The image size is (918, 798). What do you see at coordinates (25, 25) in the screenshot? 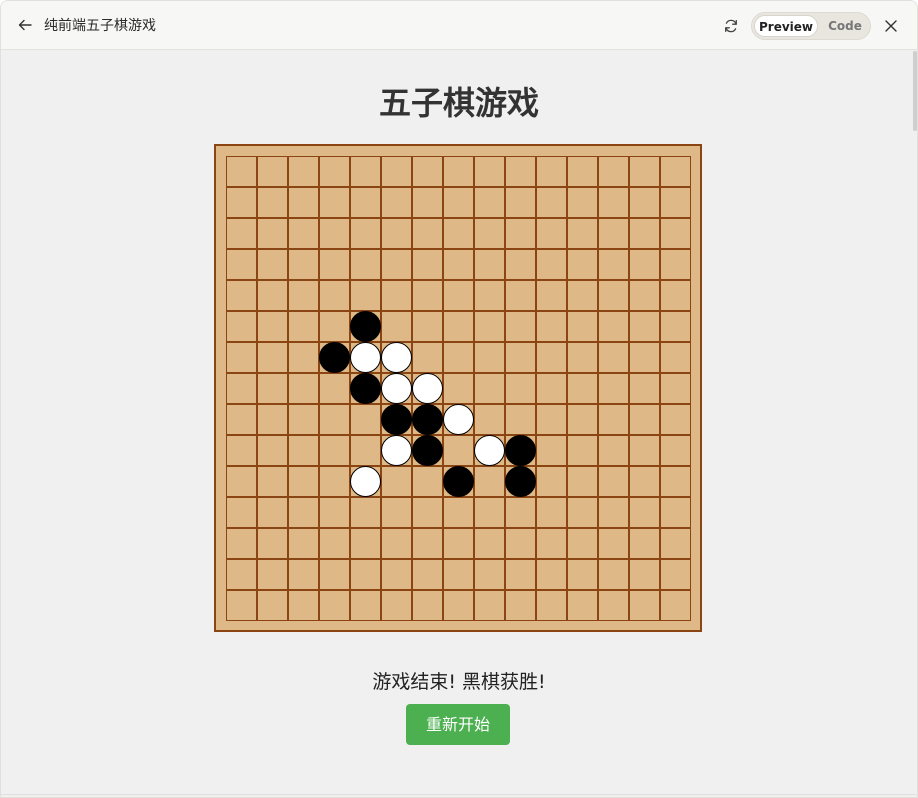
I see `back-button` at bounding box center [25, 25].